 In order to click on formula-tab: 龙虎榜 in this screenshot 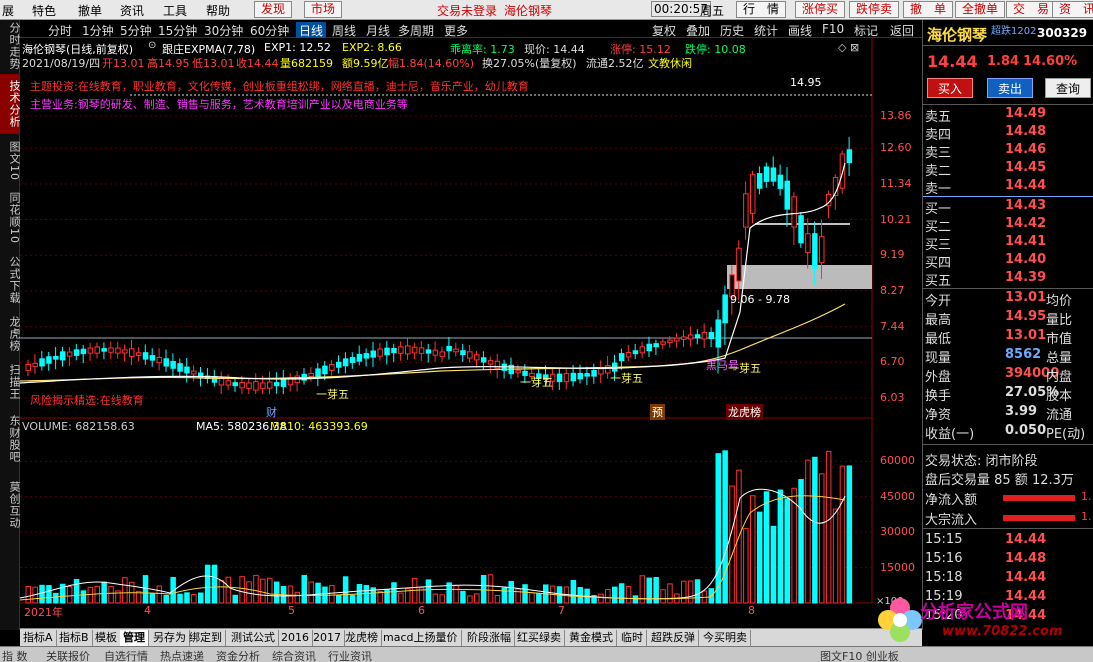, I will do `click(362, 638)`.